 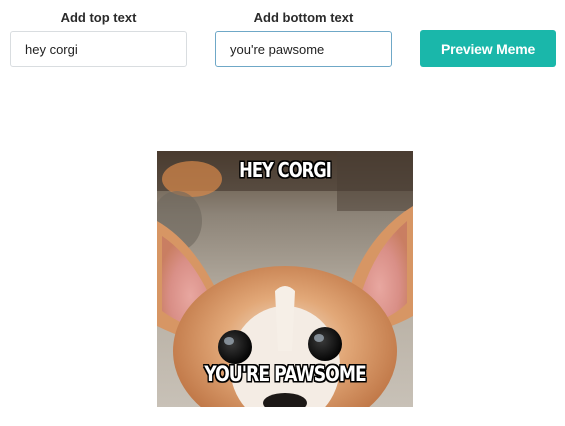 I want to click on top-text-label: Add top text, so click(x=98, y=17).